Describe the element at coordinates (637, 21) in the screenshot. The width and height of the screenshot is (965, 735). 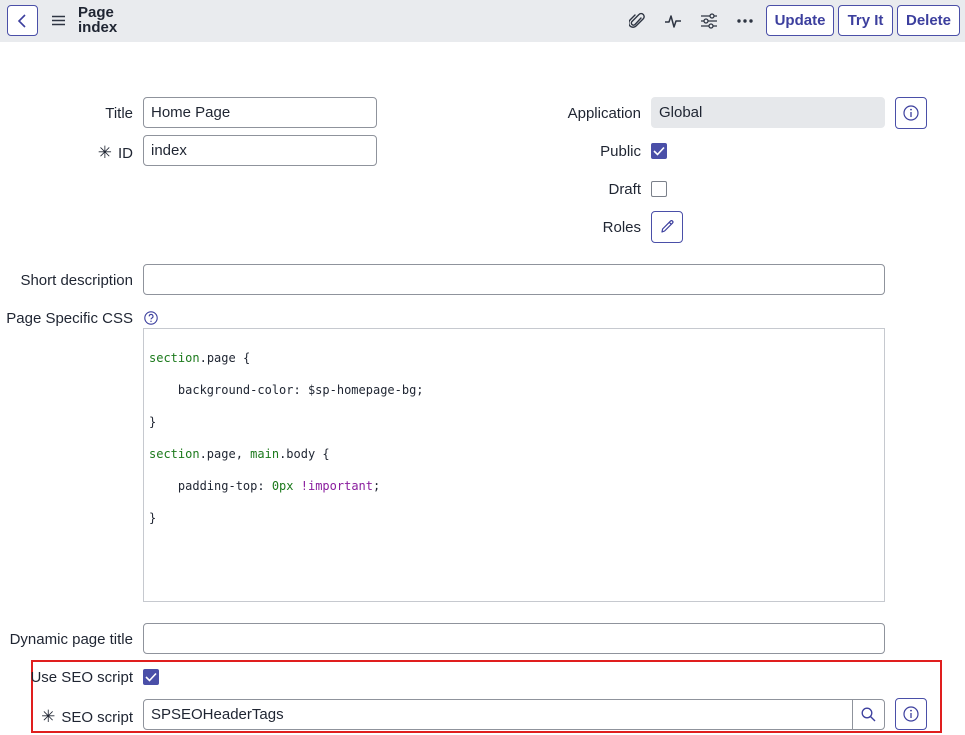
I see `paperclip-icon` at that location.